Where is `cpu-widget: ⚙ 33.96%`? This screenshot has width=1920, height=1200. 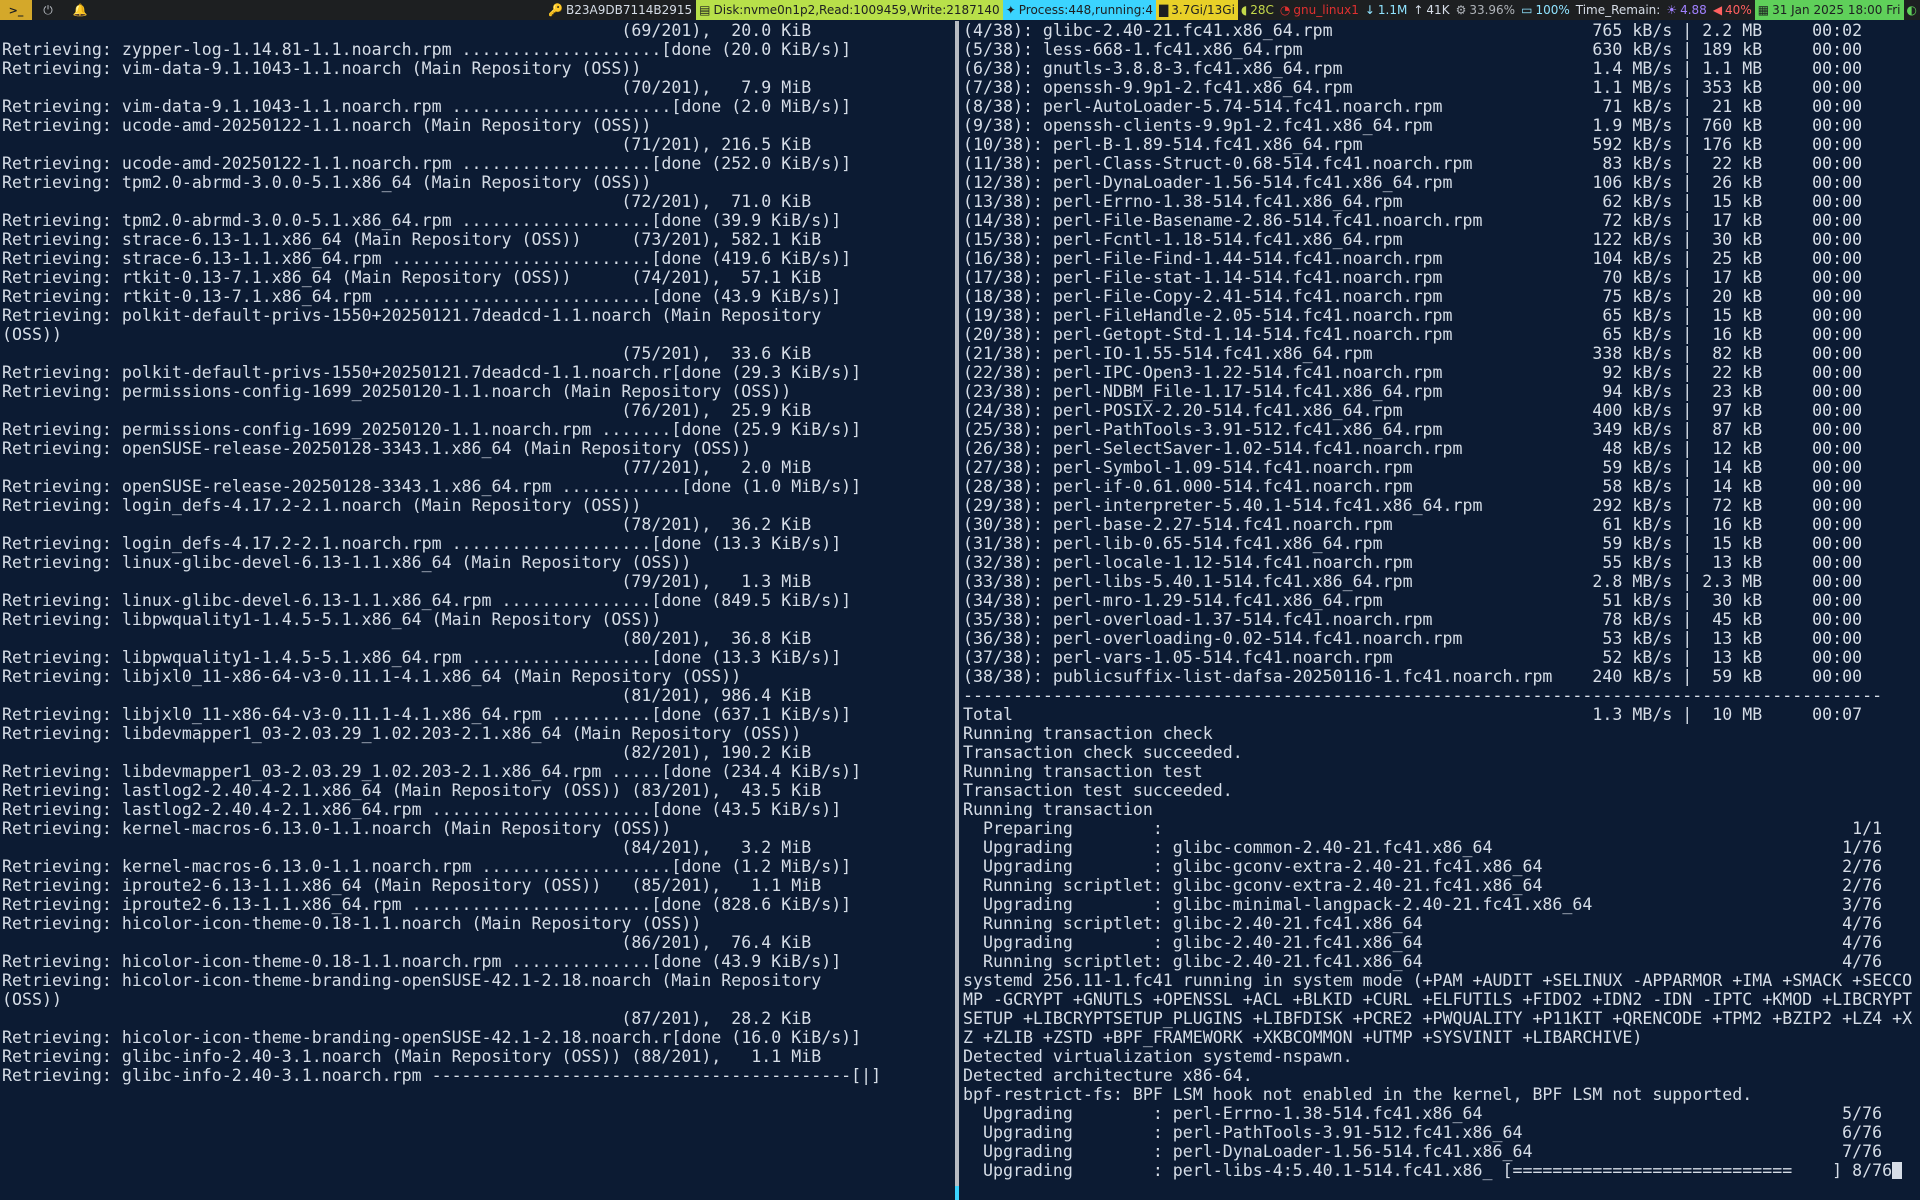 cpu-widget: ⚙ 33.96% is located at coordinates (1486, 10).